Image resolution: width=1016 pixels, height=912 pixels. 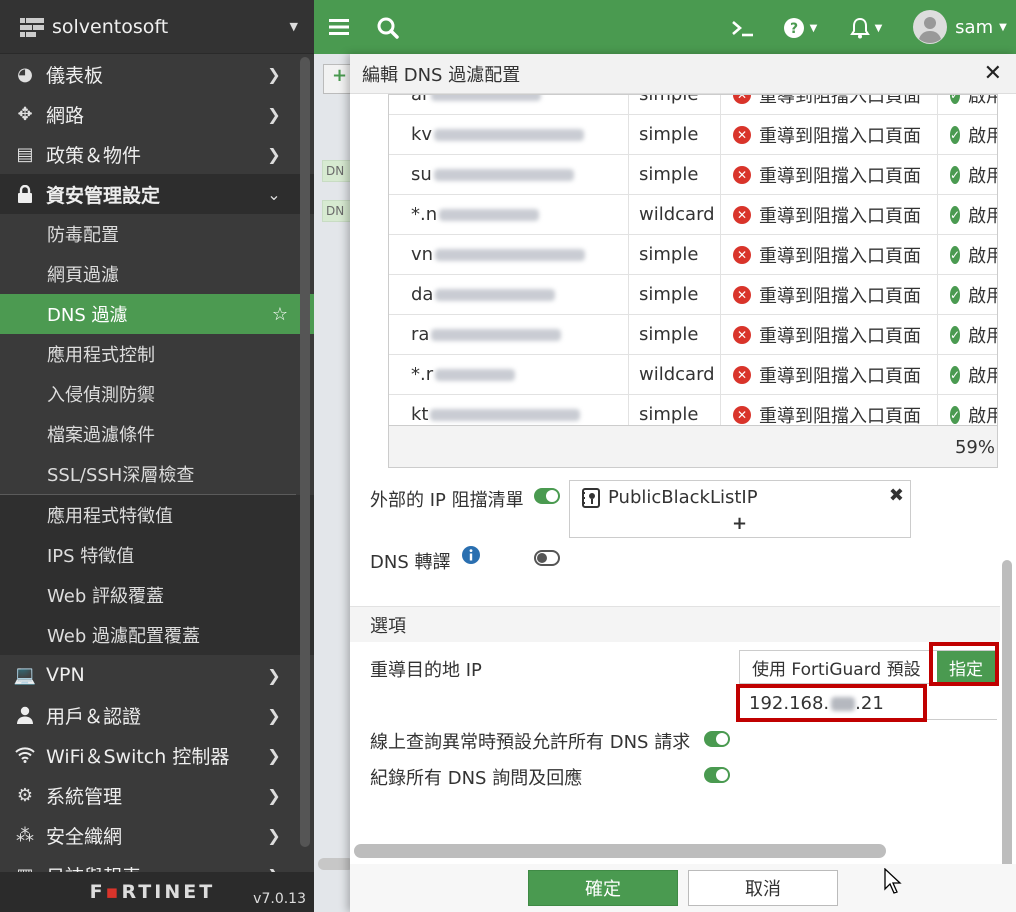 I want to click on table-row: kv simple ✕ 重導到阻擋入口頁面 ✓ 啟用, so click(x=693, y=134).